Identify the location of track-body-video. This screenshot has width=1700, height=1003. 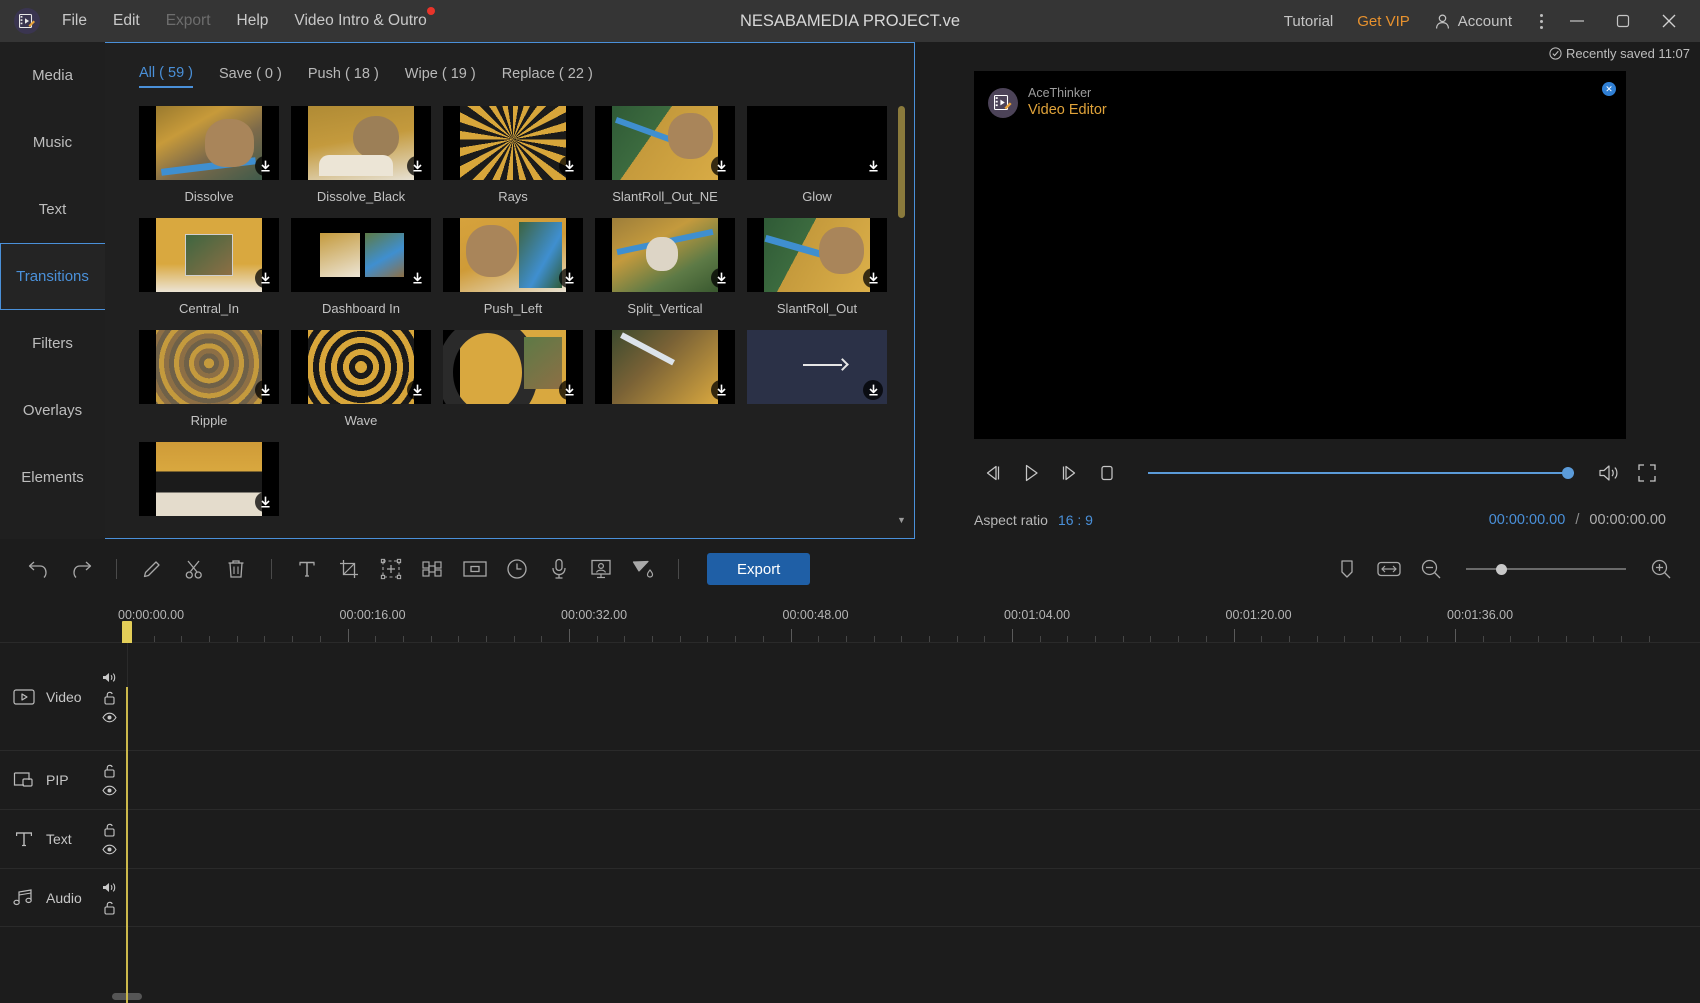
(914, 696).